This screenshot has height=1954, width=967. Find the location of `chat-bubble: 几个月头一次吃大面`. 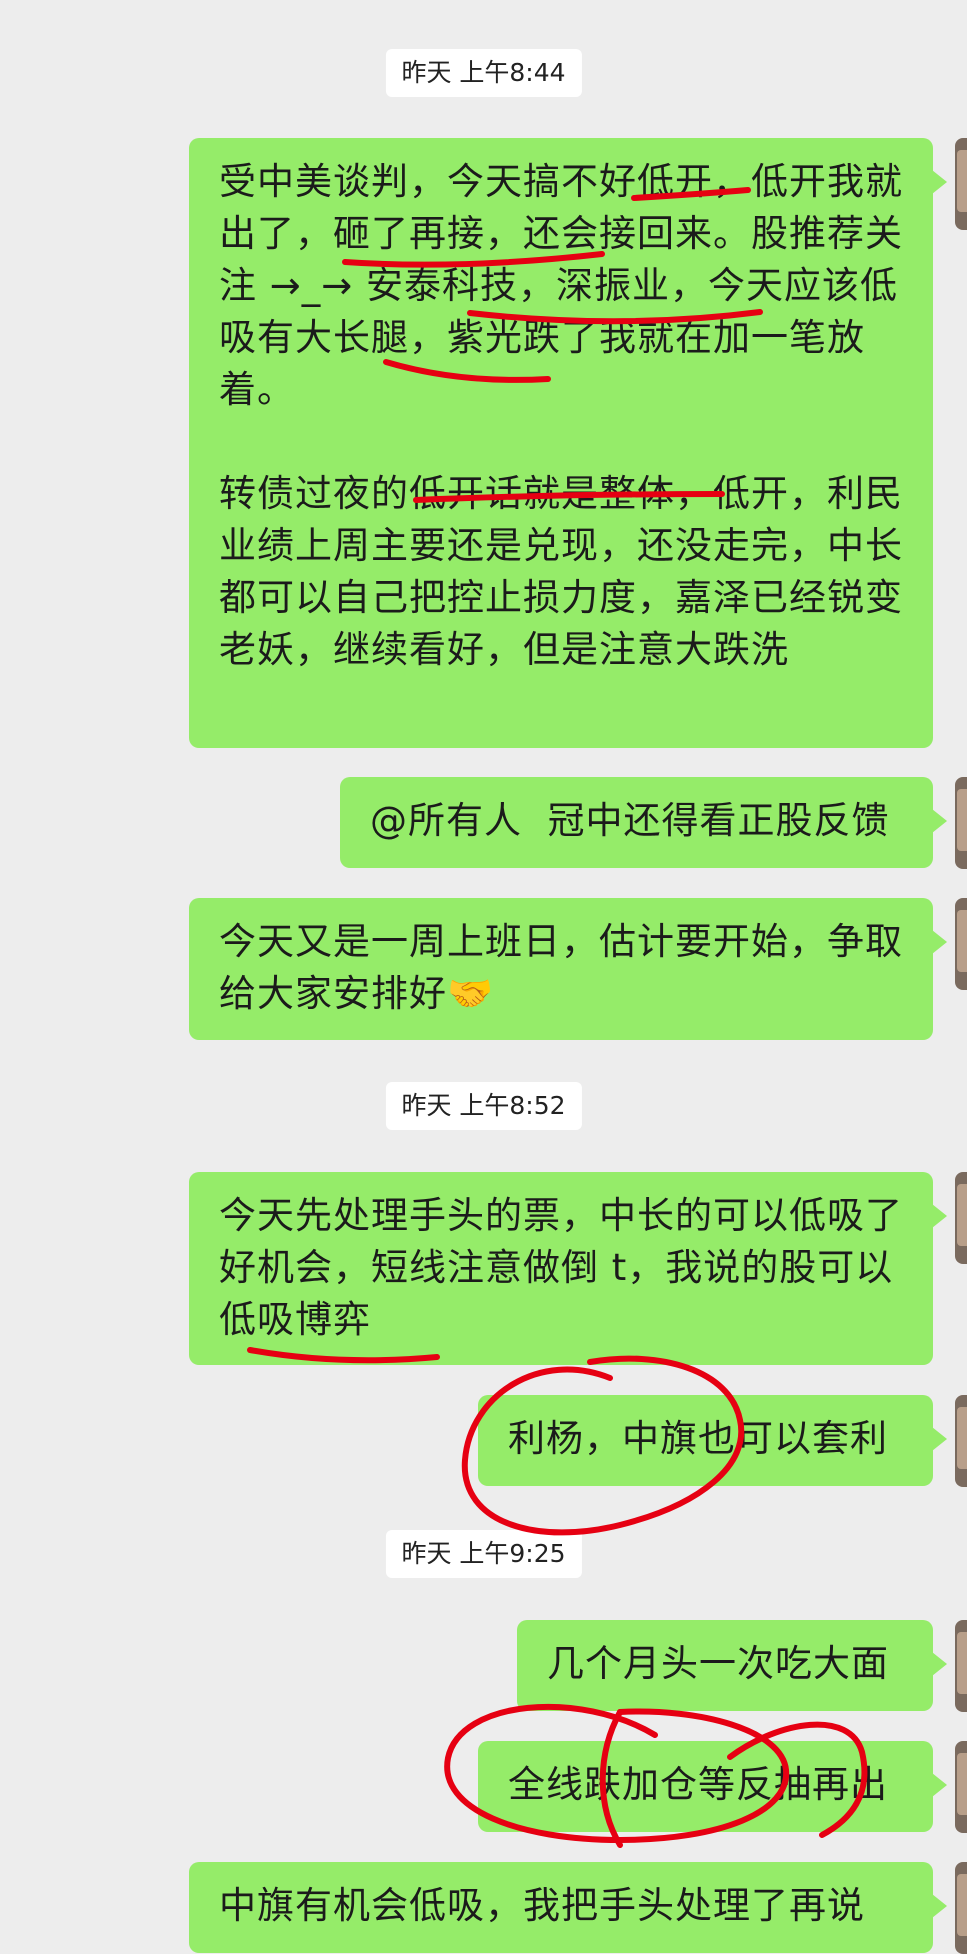

chat-bubble: 几个月头一次吃大面 is located at coordinates (732, 1665).